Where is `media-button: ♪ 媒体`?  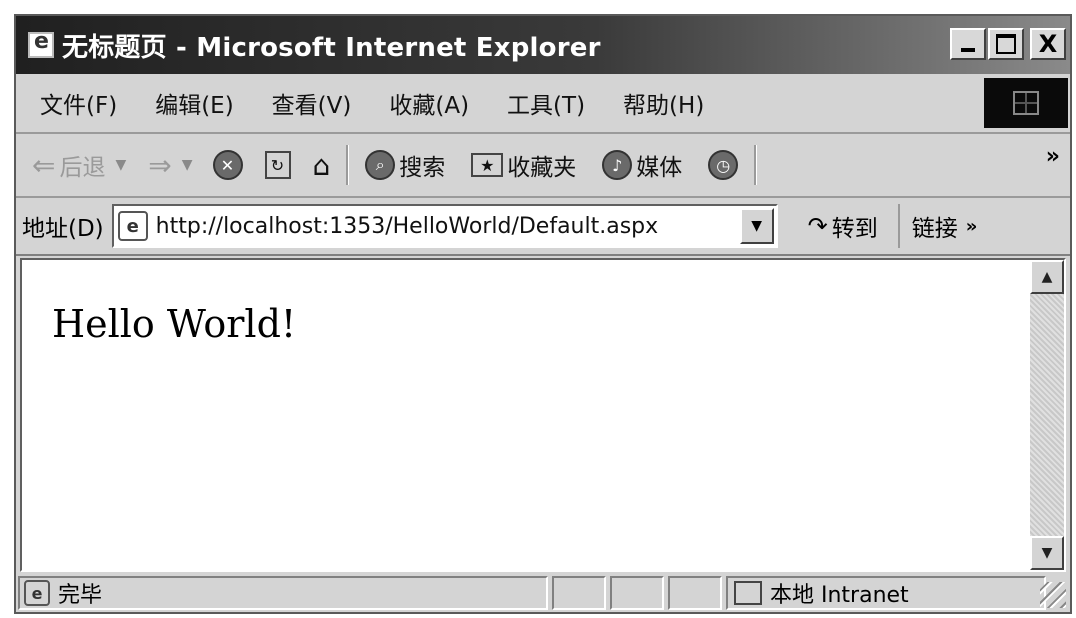 media-button: ♪ 媒体 is located at coordinates (642, 165).